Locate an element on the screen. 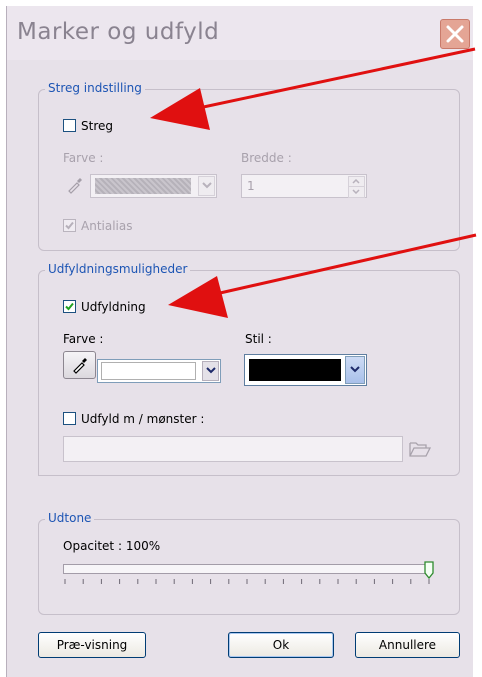  annotation-arrow-fill is located at coordinates (322, 275).